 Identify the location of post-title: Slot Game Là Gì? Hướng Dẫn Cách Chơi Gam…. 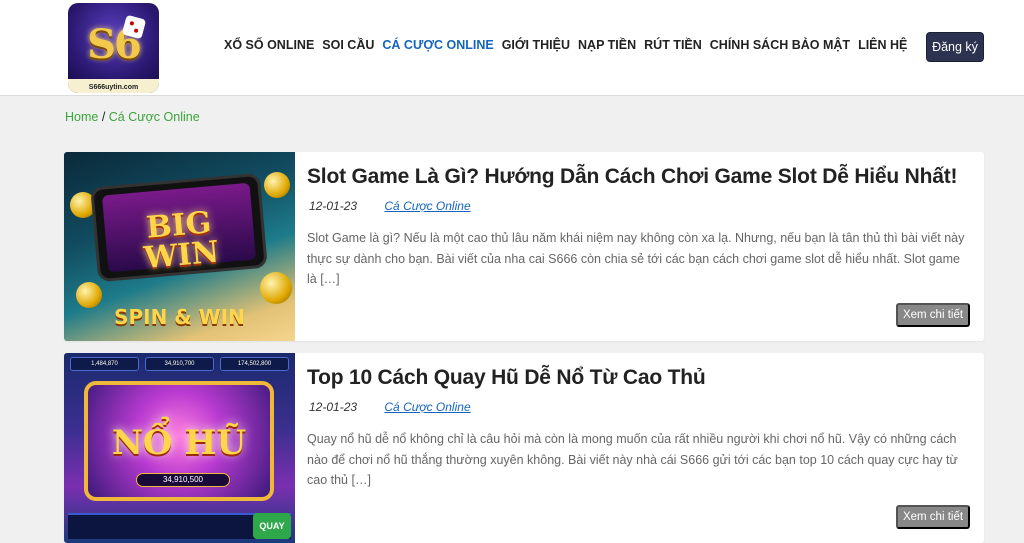
(632, 177).